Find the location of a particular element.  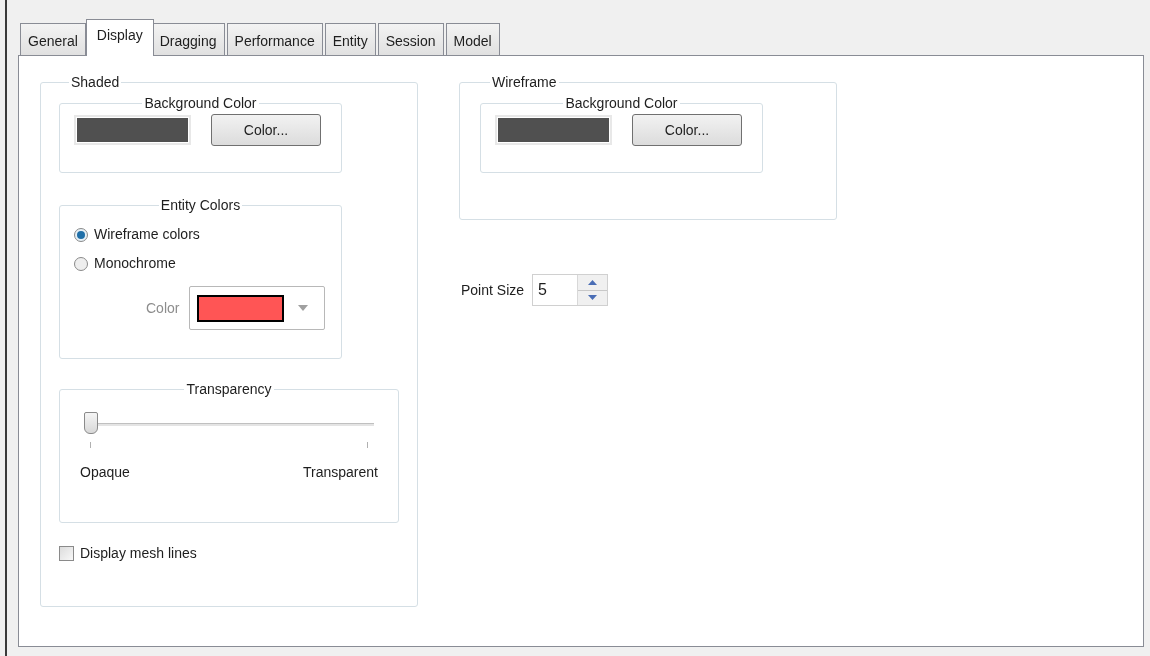

tab: General is located at coordinates (53, 39).